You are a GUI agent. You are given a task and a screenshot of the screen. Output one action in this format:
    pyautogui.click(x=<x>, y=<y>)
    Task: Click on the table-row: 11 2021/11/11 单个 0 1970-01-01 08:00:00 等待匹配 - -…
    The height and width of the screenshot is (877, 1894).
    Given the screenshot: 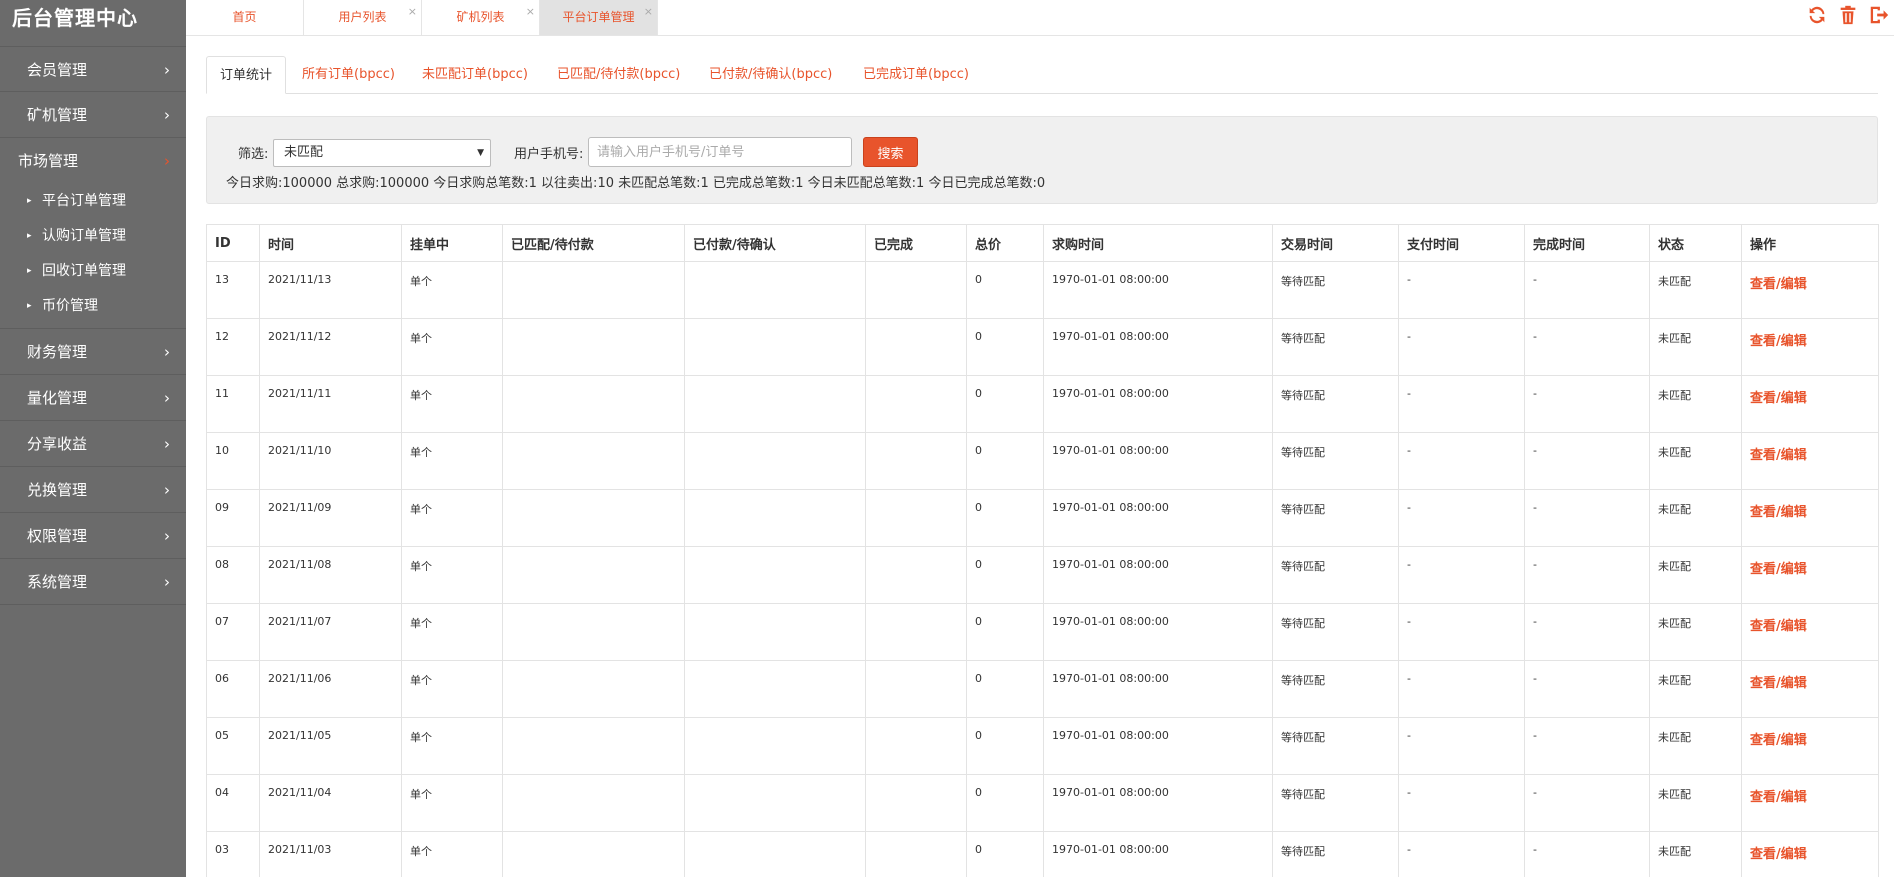 What is the action you would take?
    pyautogui.click(x=1042, y=404)
    